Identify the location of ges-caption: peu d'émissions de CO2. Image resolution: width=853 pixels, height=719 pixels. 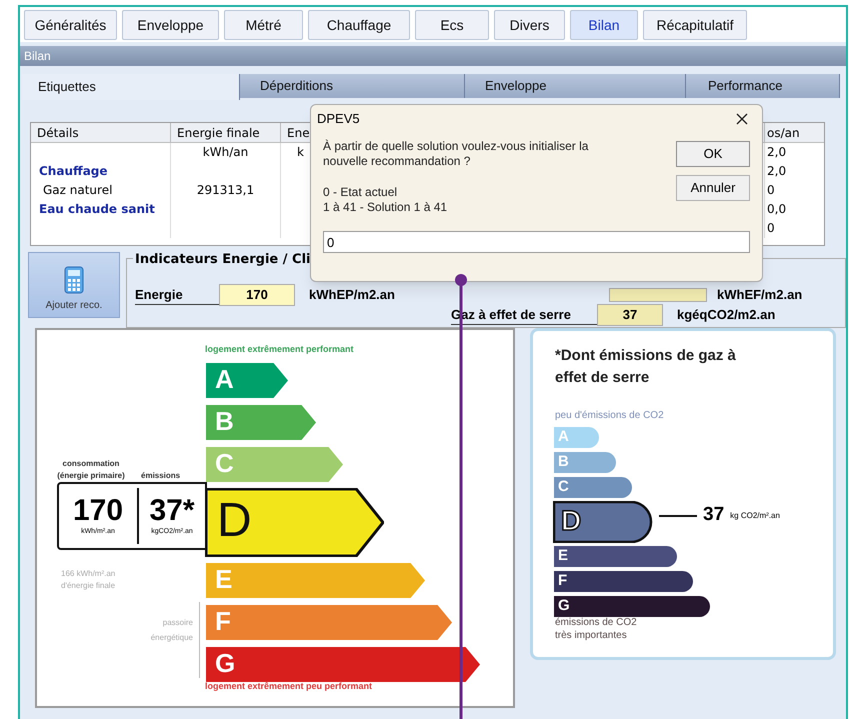
(609, 416).